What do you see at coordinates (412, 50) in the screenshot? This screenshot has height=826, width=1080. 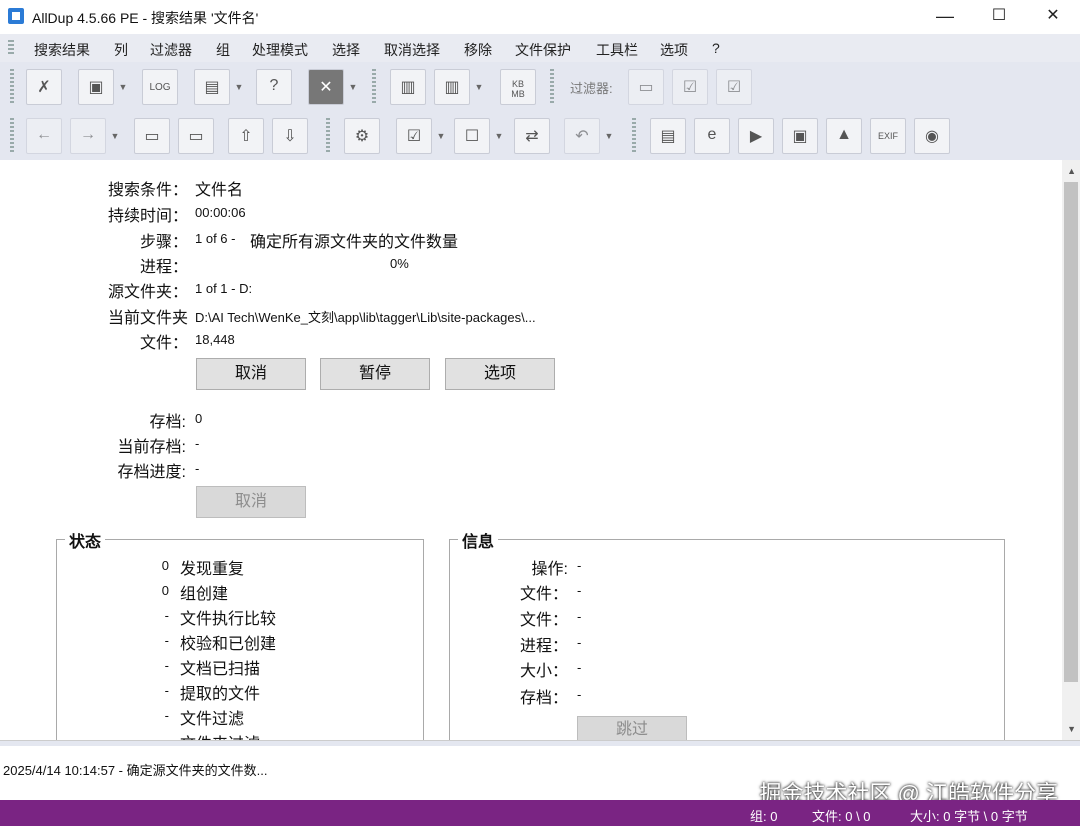 I see `menu-deselect: 取消选择` at bounding box center [412, 50].